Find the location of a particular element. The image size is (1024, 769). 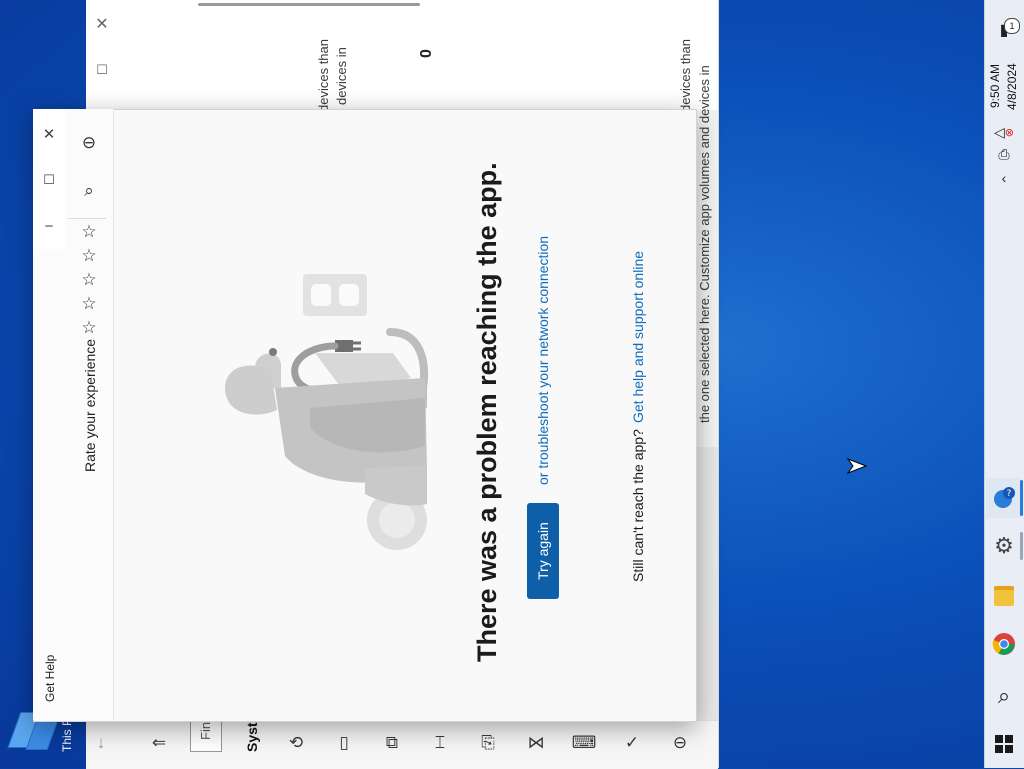

close-button: ✕ is located at coordinates (49, 134).